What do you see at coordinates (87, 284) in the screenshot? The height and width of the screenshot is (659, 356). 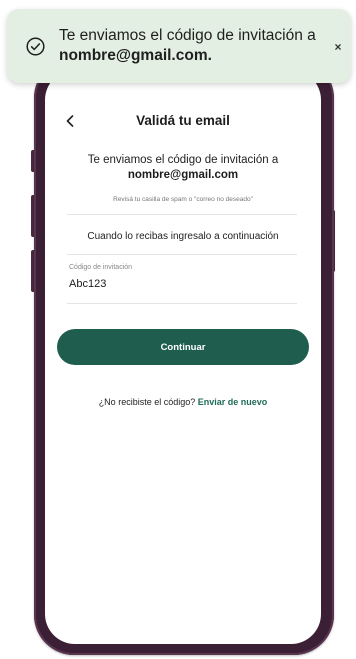 I see `invitation-code-input: Abc123` at bounding box center [87, 284].